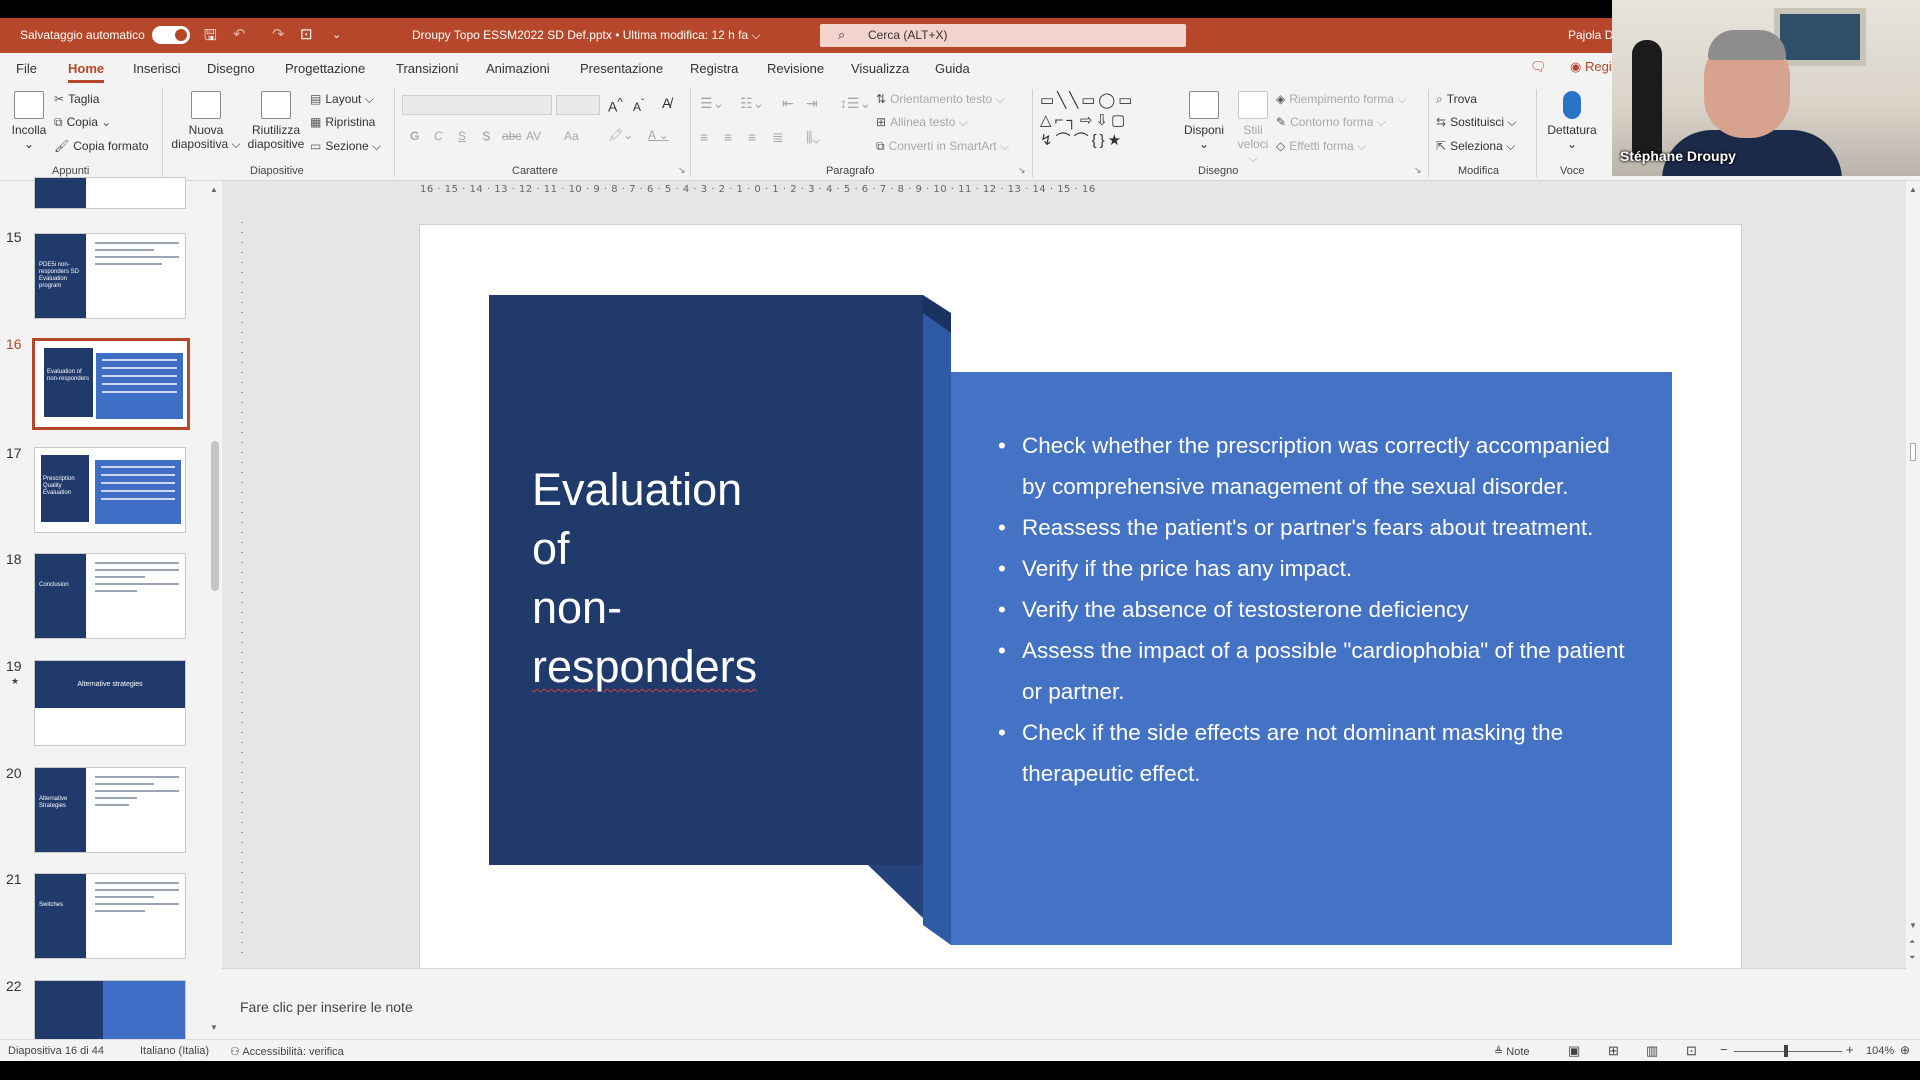  What do you see at coordinates (110, 193) in the screenshot?
I see `slide-thumbnail-partial` at bounding box center [110, 193].